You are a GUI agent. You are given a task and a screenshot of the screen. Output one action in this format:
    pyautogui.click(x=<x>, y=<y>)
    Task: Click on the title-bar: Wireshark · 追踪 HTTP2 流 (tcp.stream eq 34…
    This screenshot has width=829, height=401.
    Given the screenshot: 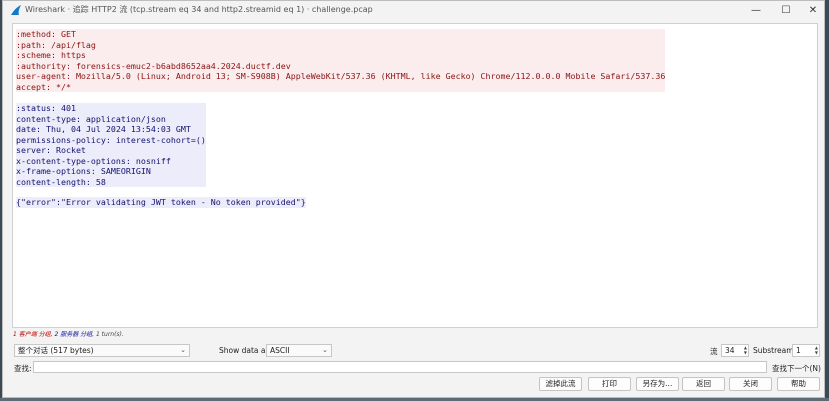 What is the action you would take?
    pyautogui.click(x=413, y=10)
    